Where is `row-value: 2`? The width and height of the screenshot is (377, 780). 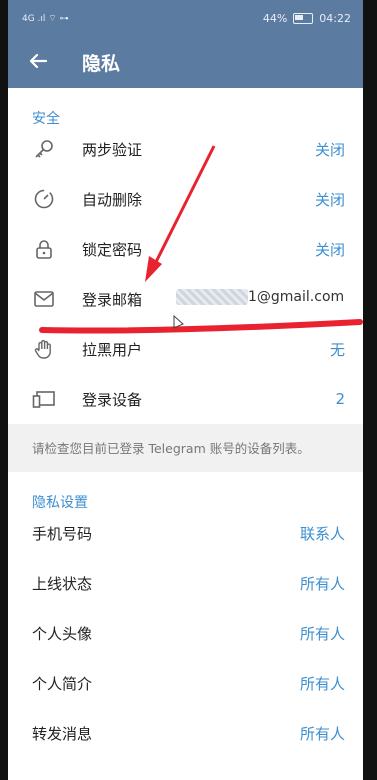 row-value: 2 is located at coordinates (340, 399).